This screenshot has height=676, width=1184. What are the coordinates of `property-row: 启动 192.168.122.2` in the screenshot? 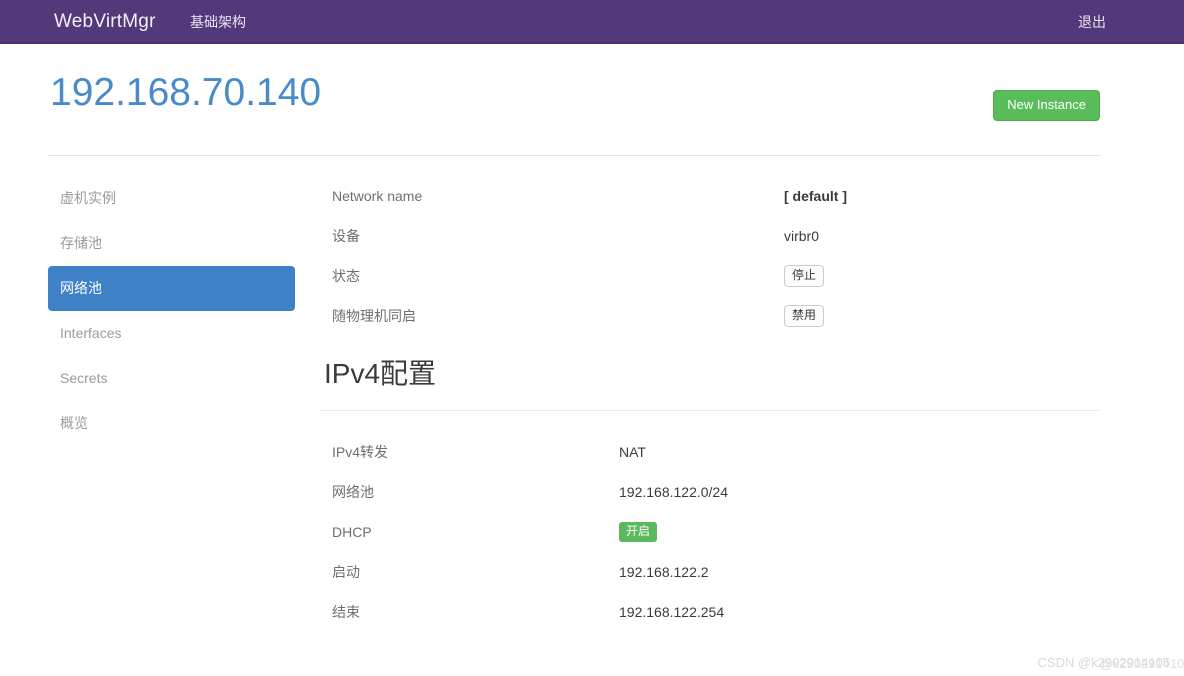 It's located at (717, 572).